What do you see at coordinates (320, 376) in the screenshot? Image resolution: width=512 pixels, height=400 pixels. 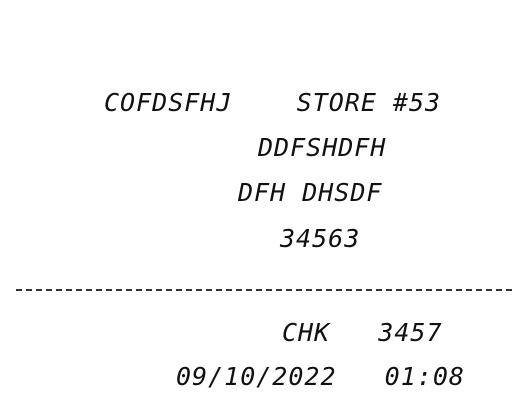 I see `date-time: 09/10/2022 01:08` at bounding box center [320, 376].